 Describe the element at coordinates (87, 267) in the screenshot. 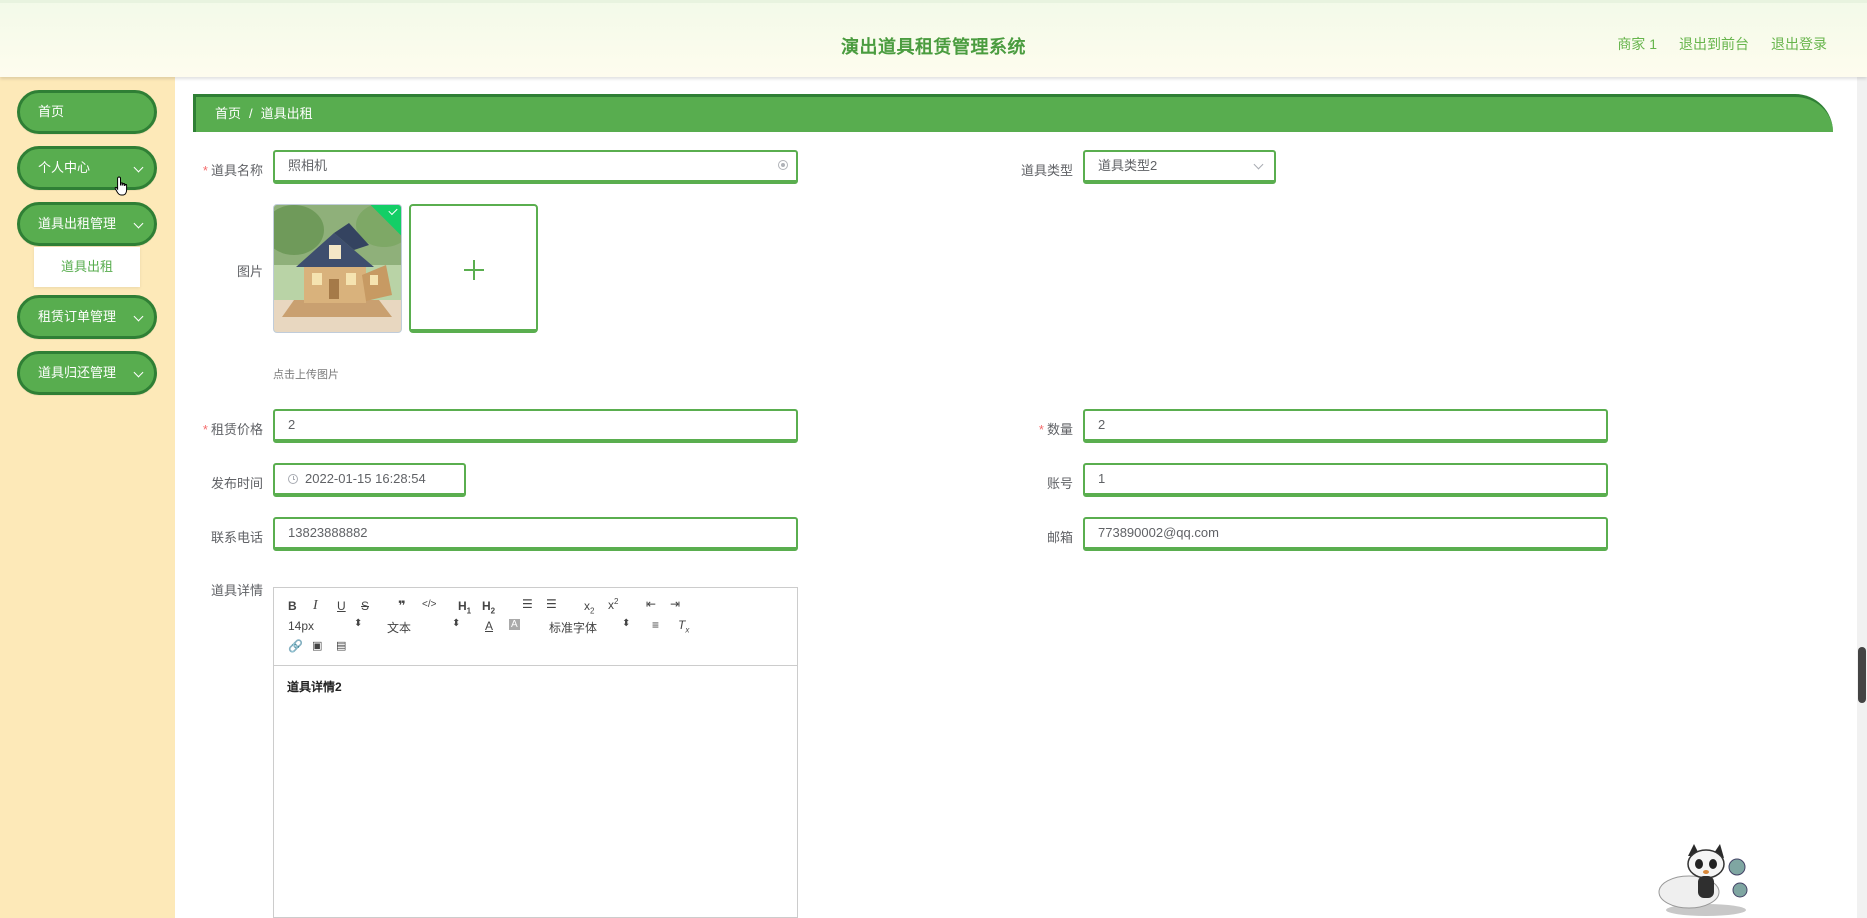

I see `sidebar-subitem-prop-rental: 道具出租` at that location.